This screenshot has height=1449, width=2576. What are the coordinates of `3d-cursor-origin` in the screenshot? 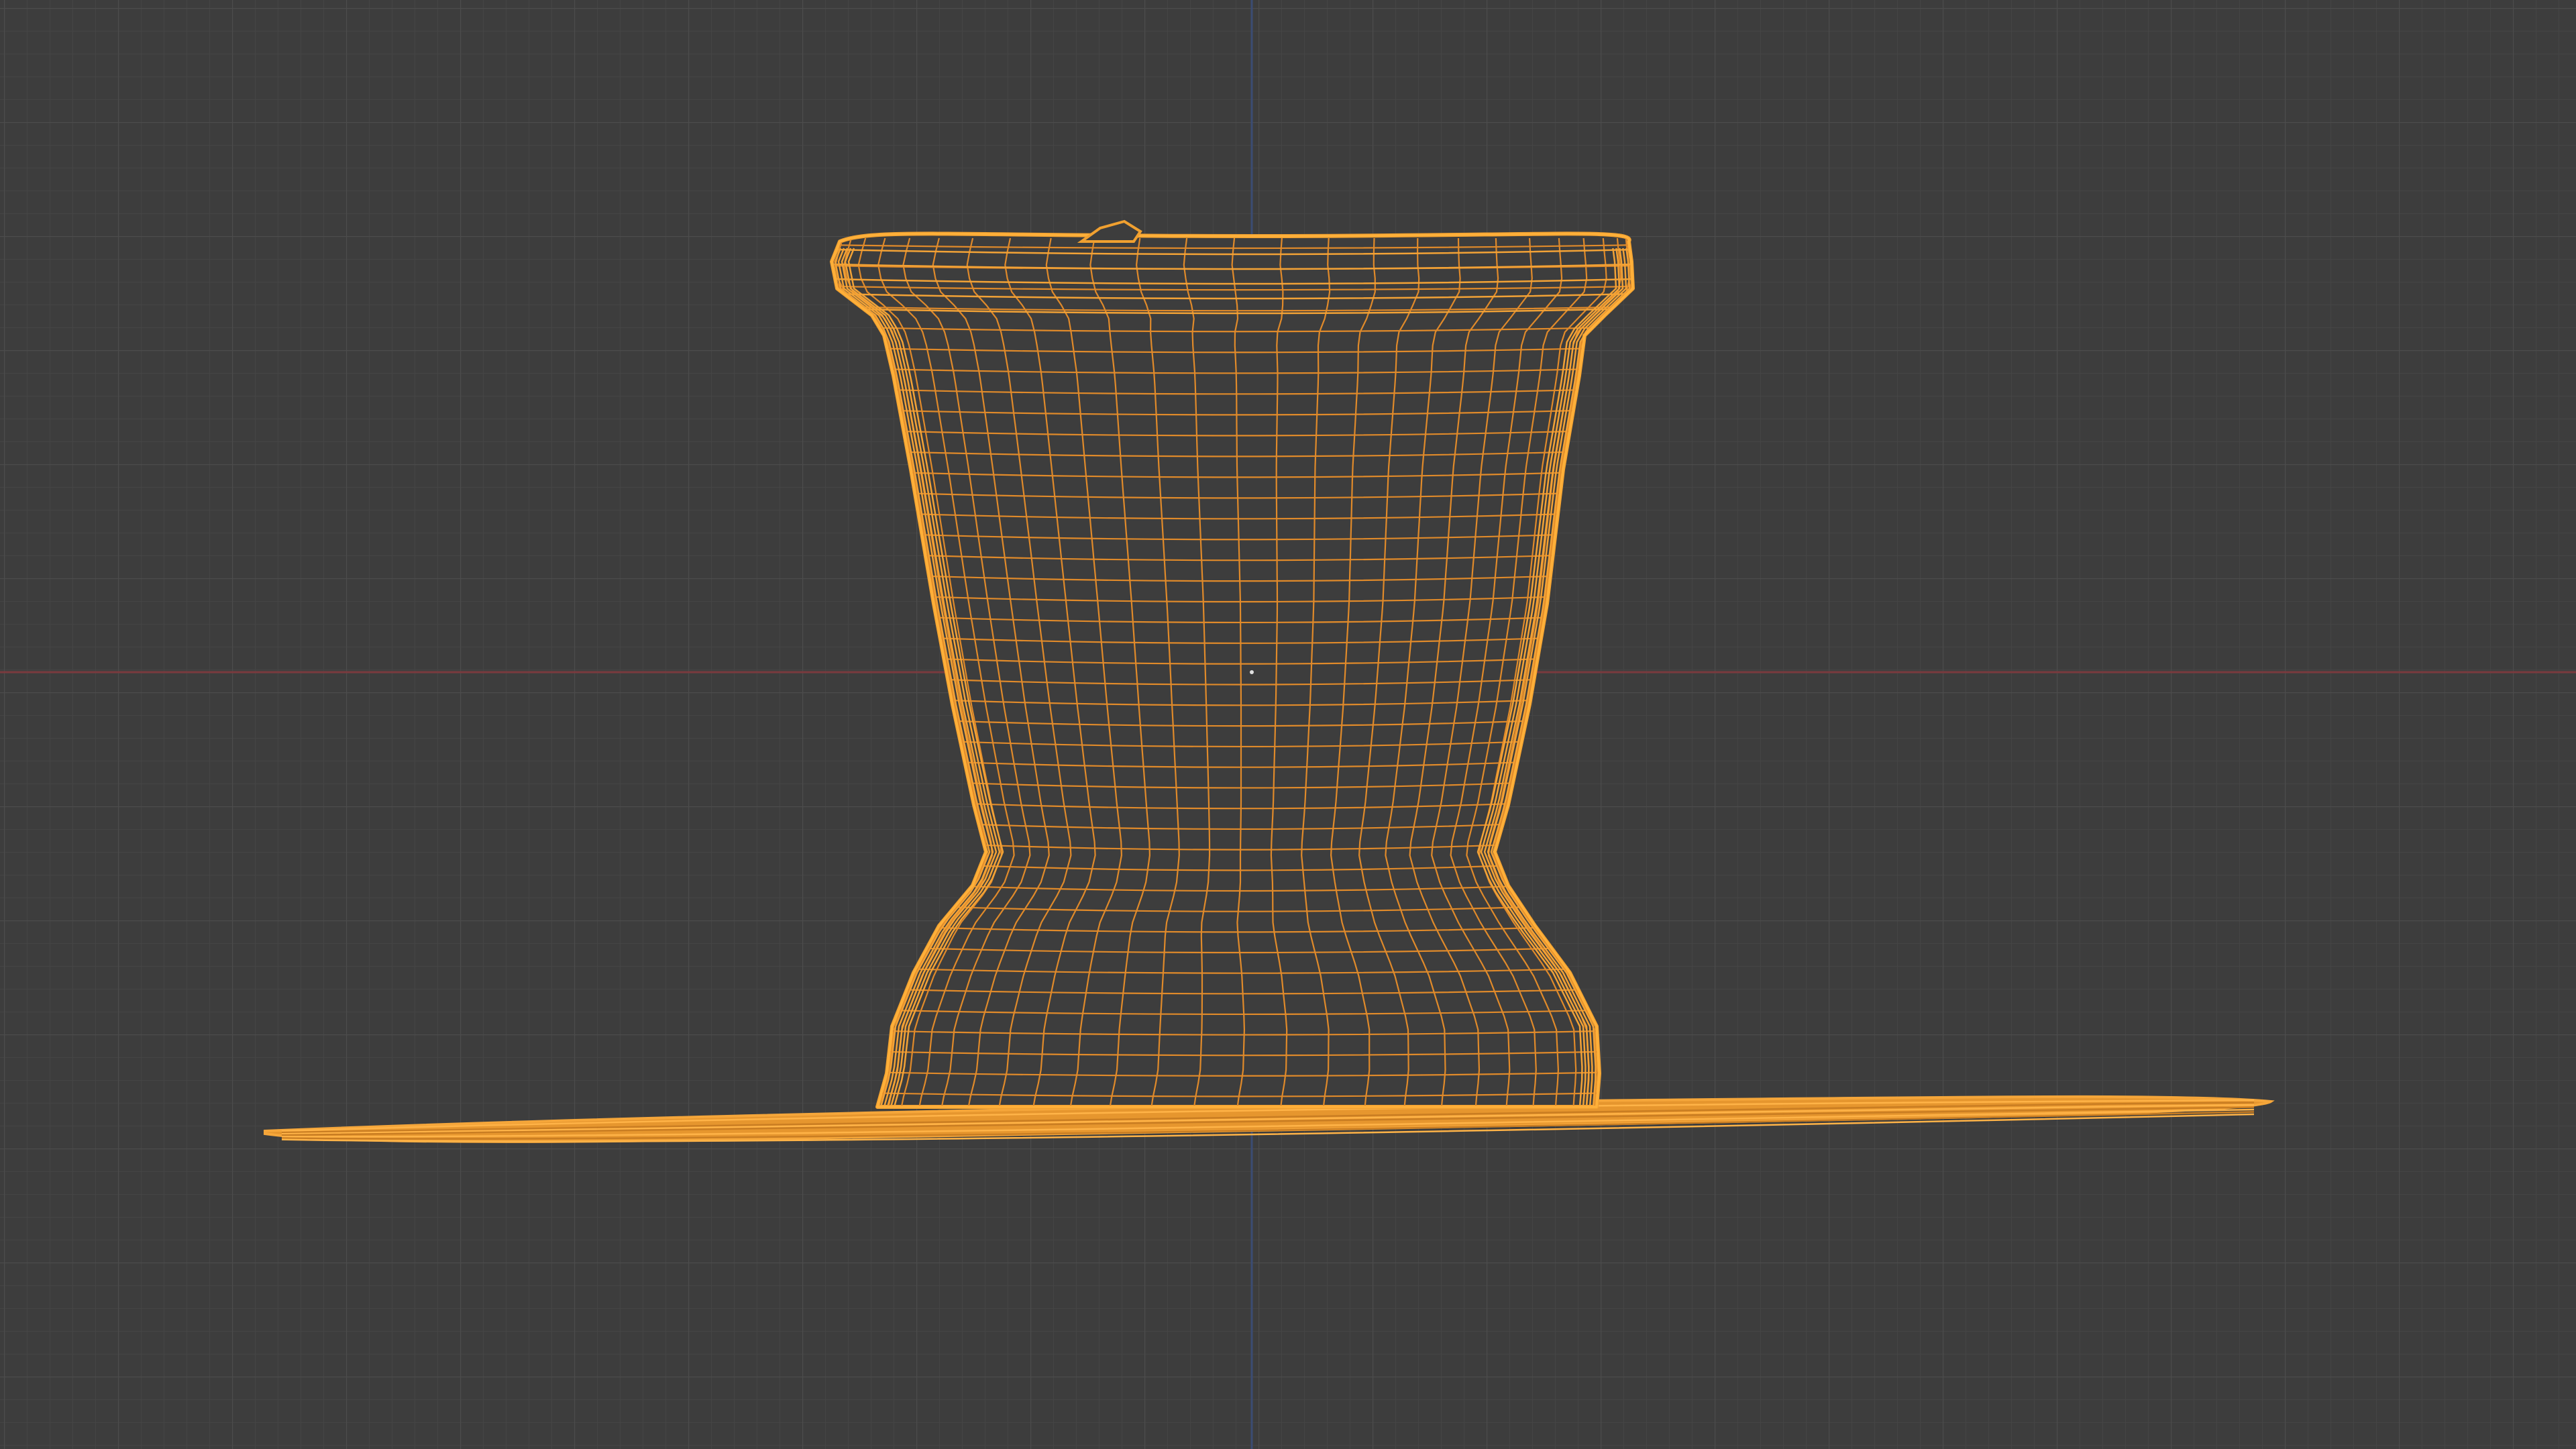 It's located at (1252, 672).